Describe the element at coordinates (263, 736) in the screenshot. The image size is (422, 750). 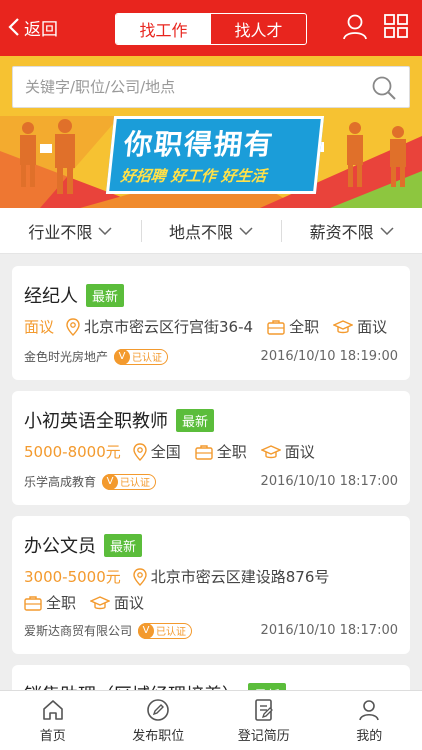
I see `tab-register-resume-label: 登记简历` at that location.